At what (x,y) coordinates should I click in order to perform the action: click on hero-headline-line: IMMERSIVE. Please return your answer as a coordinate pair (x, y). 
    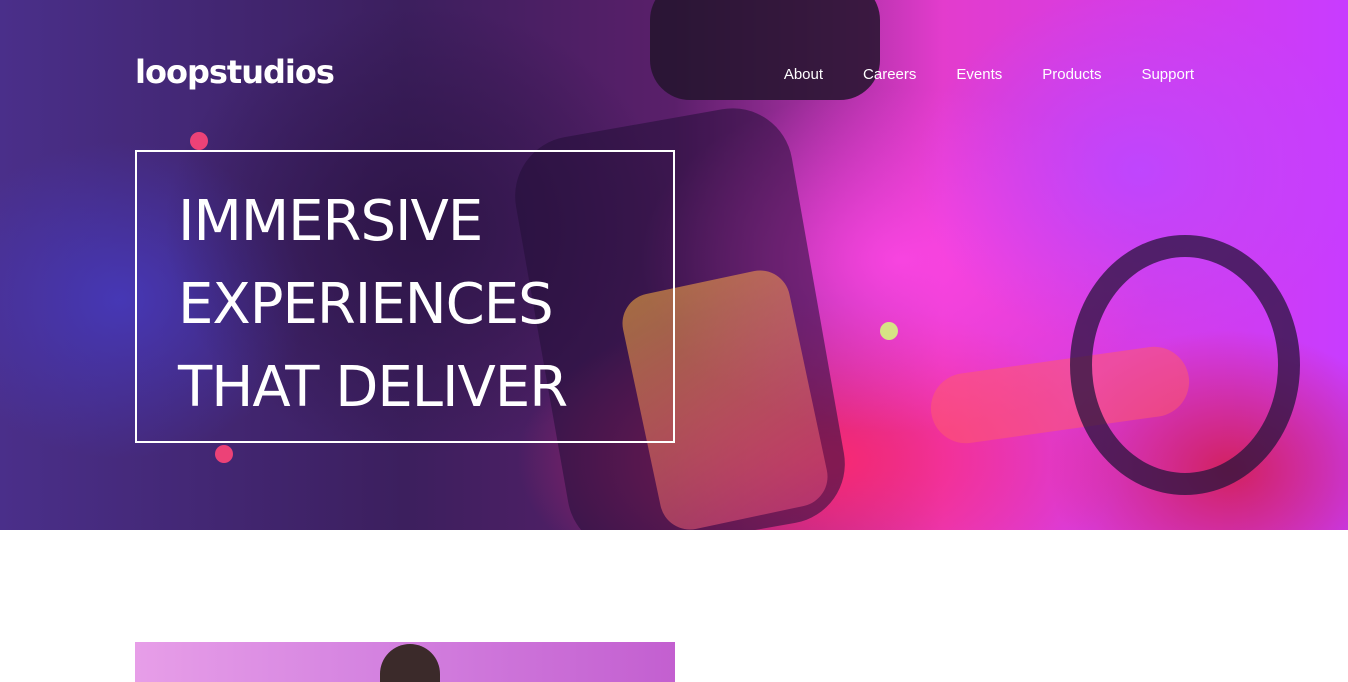
    Looking at the image, I should click on (330, 221).